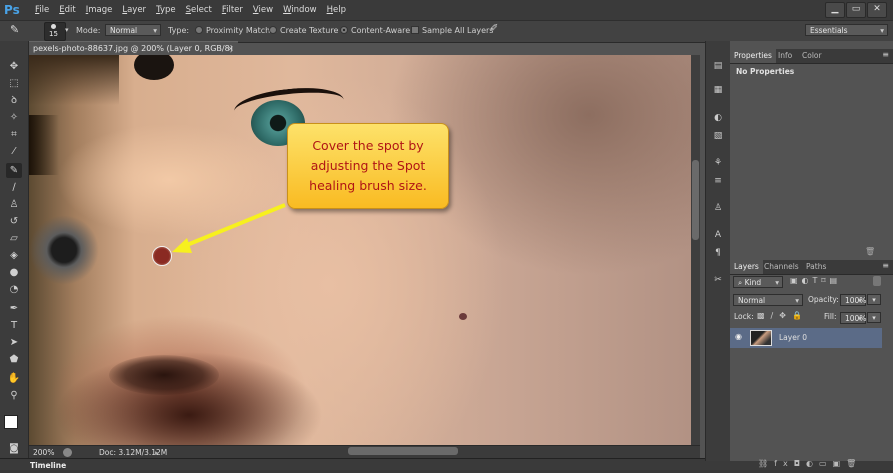 The height and width of the screenshot is (473, 893). I want to click on spot-healing-brush-tool-icon: ✎, so click(14, 170).